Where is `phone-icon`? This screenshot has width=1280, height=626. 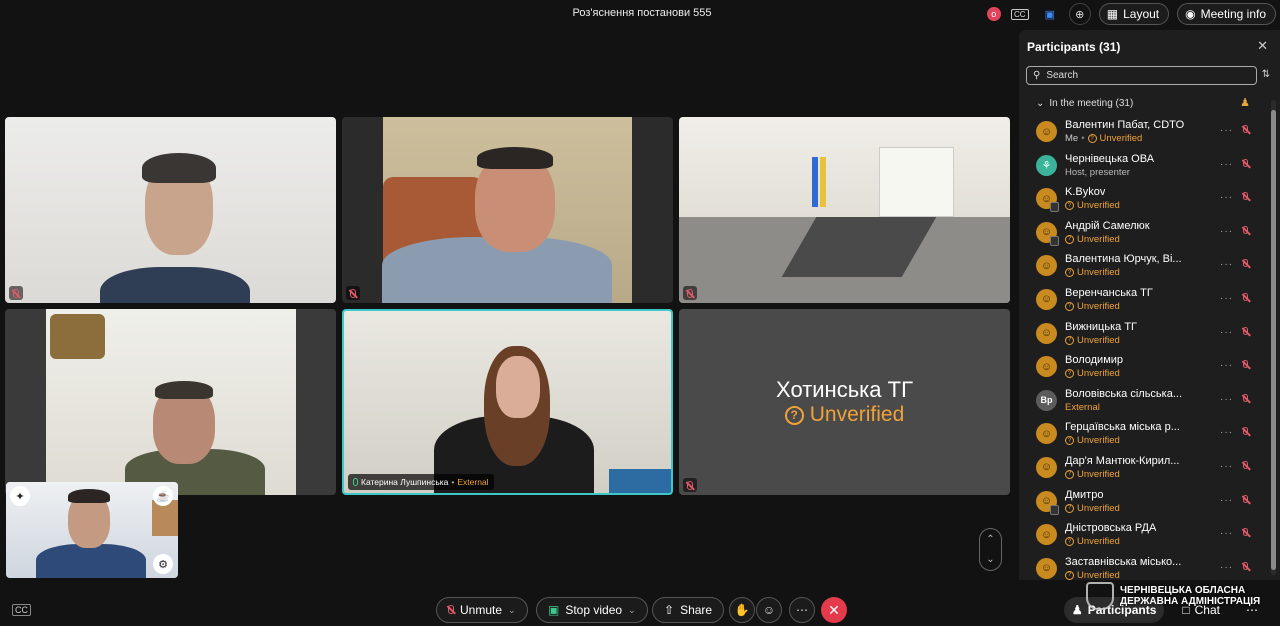
phone-icon is located at coordinates (1054, 207).